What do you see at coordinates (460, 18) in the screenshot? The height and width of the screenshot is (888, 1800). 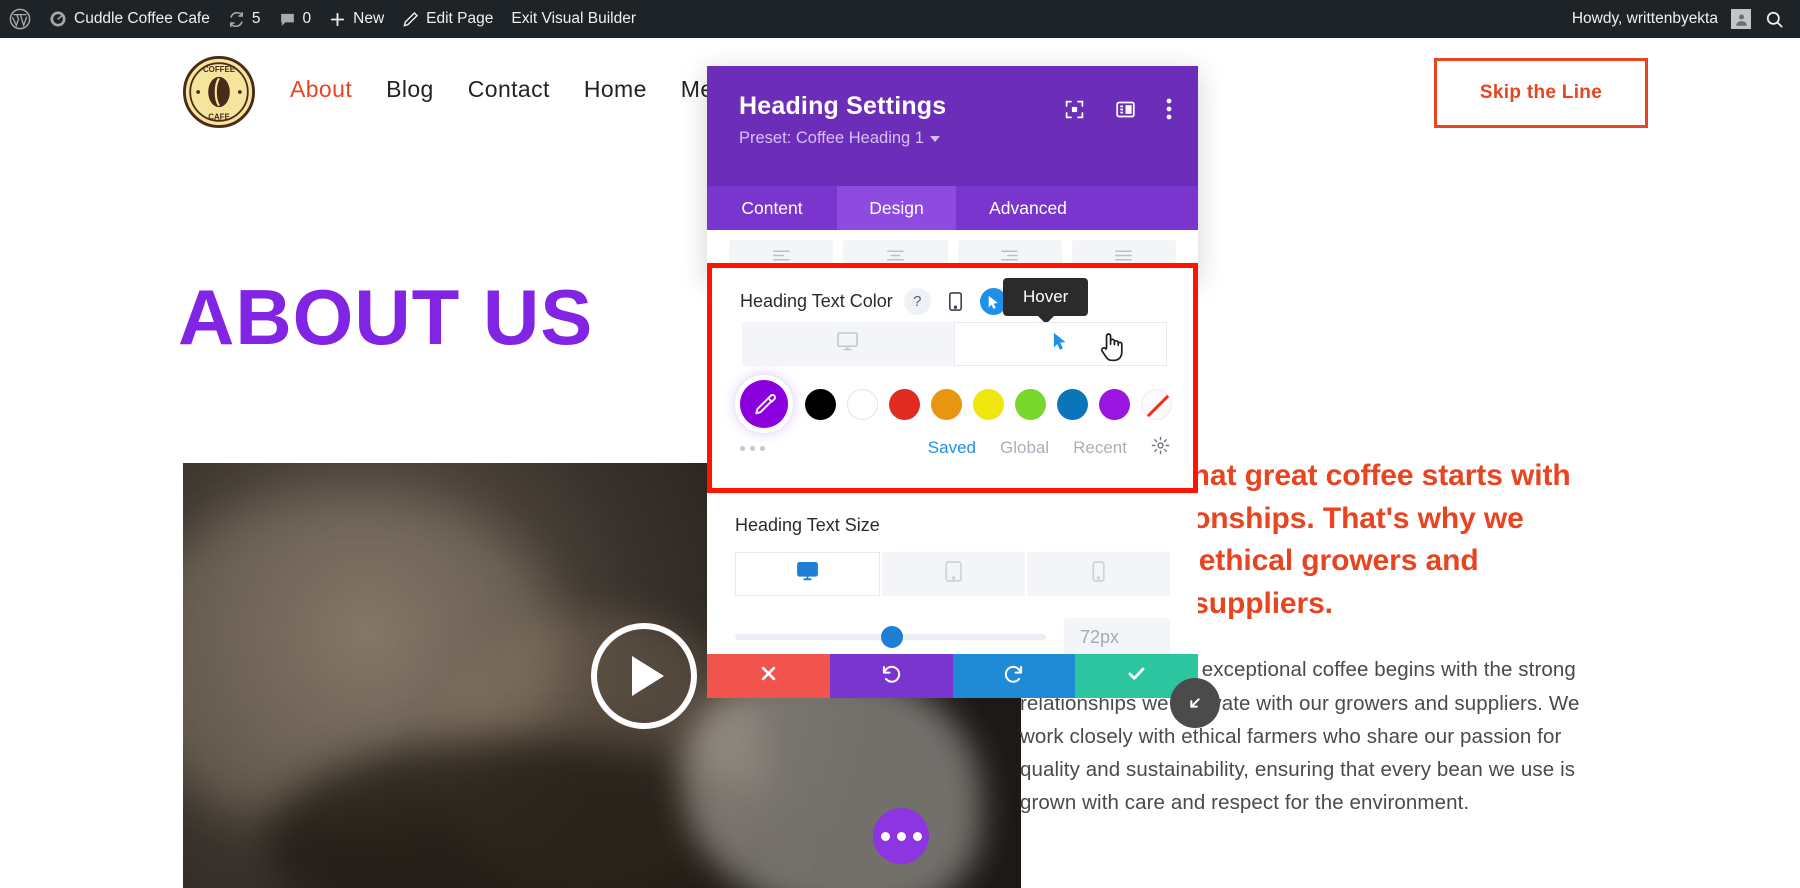 I see `admin-bar-edit-page-label: Edit Page` at bounding box center [460, 18].